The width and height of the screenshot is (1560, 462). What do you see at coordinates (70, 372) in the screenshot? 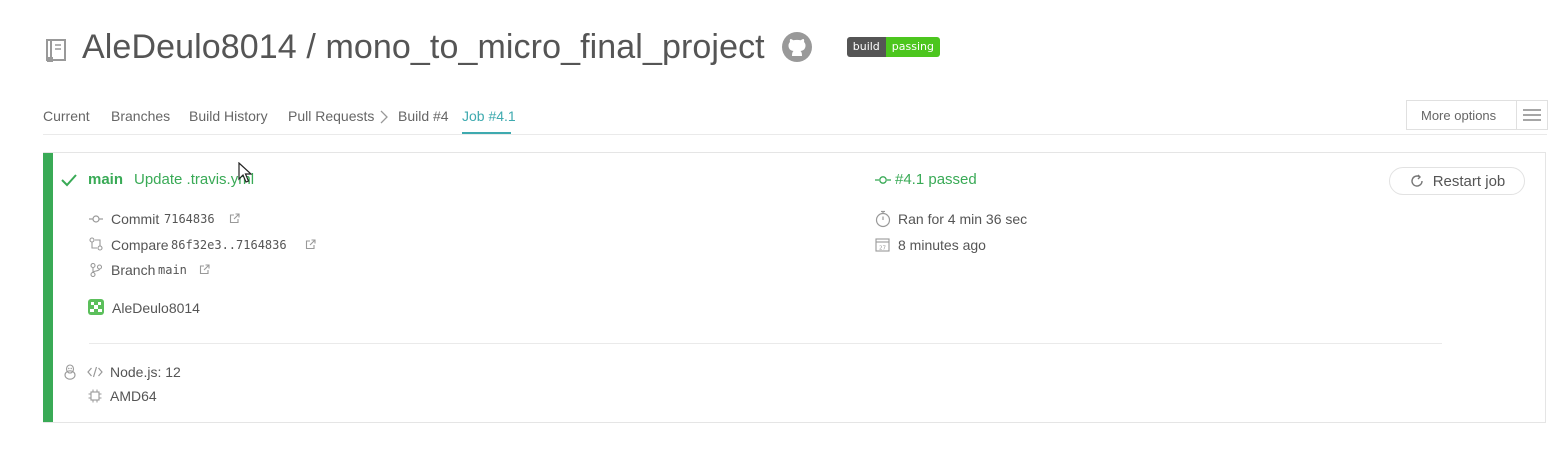
I see `linux-icon` at bounding box center [70, 372].